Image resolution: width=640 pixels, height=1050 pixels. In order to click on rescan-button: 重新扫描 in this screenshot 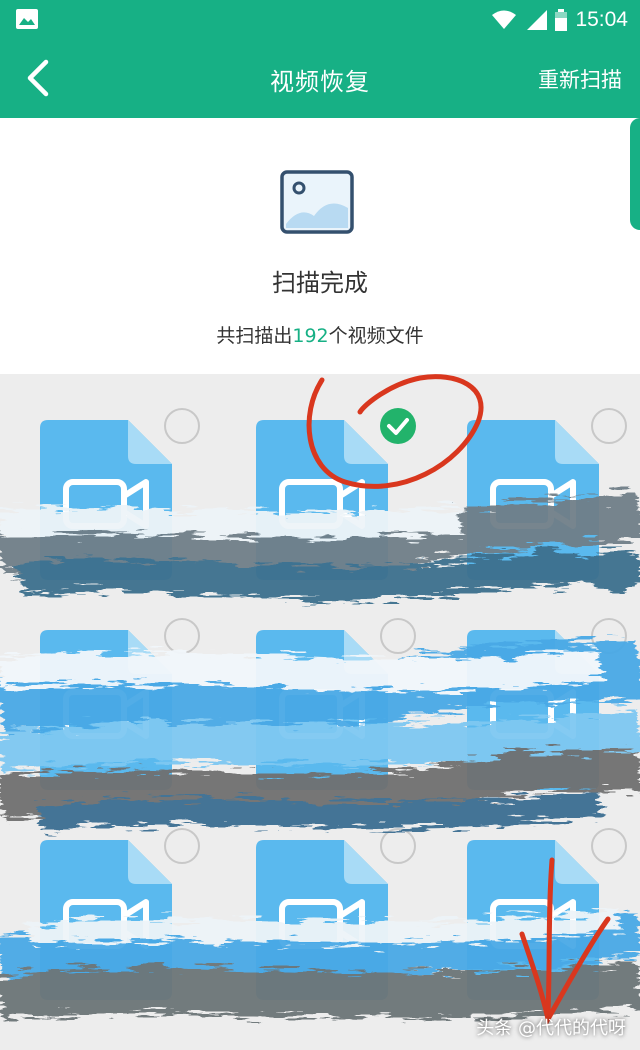, I will do `click(580, 79)`.